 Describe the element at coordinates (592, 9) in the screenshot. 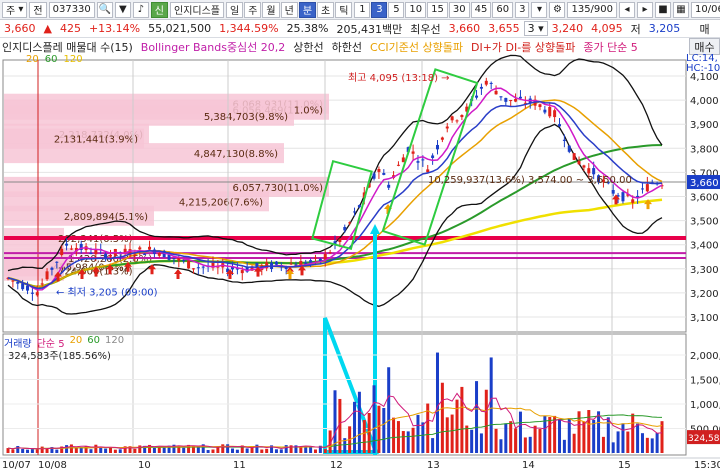

I see `count-value: 135/900` at that location.